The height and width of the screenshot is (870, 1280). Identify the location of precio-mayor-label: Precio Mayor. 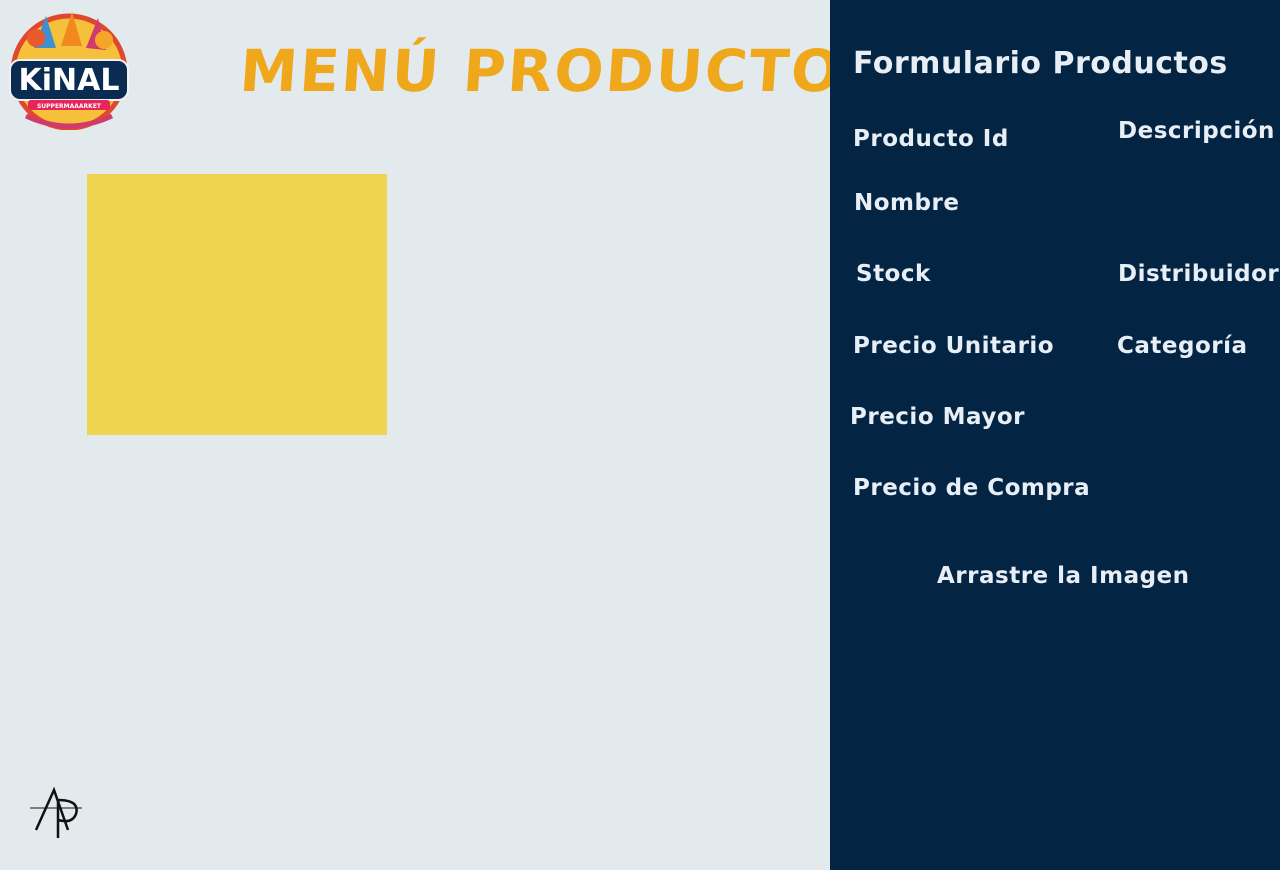
(937, 417).